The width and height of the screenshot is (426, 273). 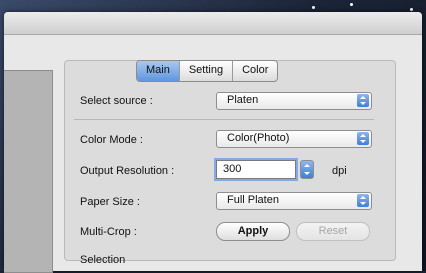 I want to click on apply-button: Apply, so click(x=253, y=231).